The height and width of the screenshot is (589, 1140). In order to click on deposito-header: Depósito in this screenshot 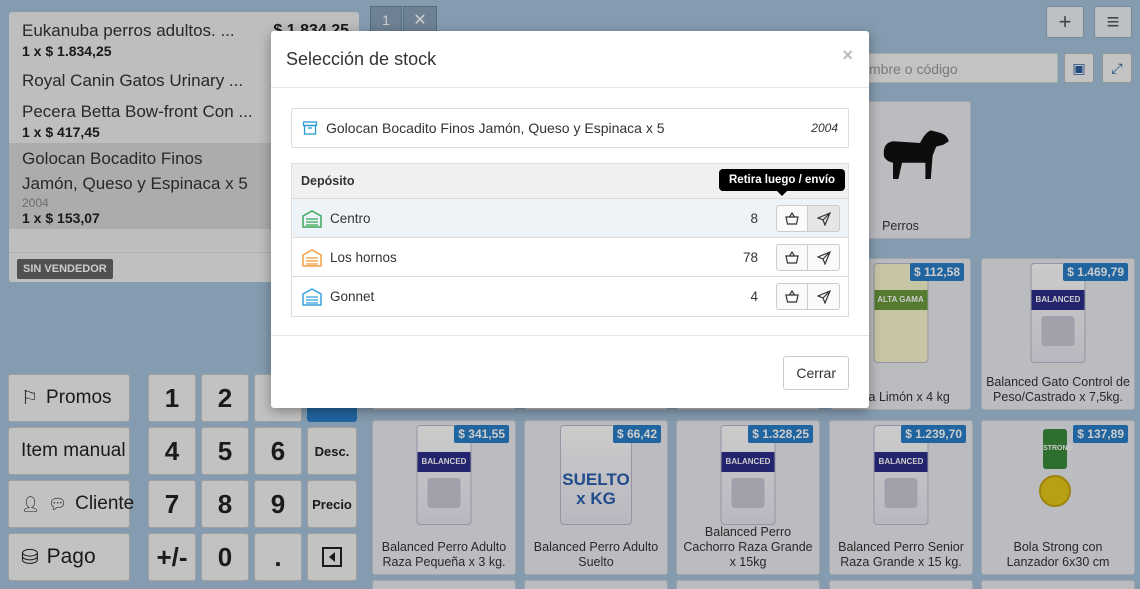, I will do `click(328, 181)`.